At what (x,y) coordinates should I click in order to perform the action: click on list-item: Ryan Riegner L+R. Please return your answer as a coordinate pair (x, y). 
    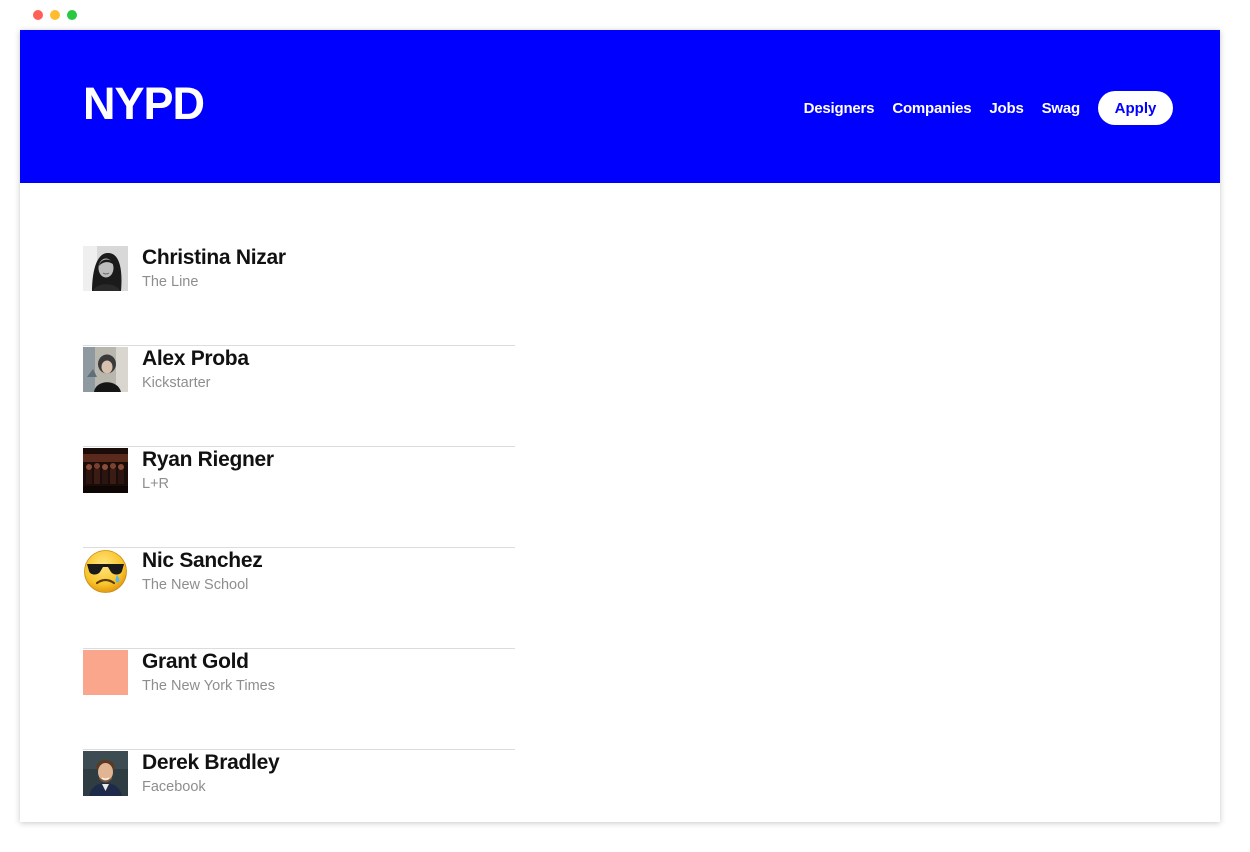
    Looking at the image, I should click on (299, 497).